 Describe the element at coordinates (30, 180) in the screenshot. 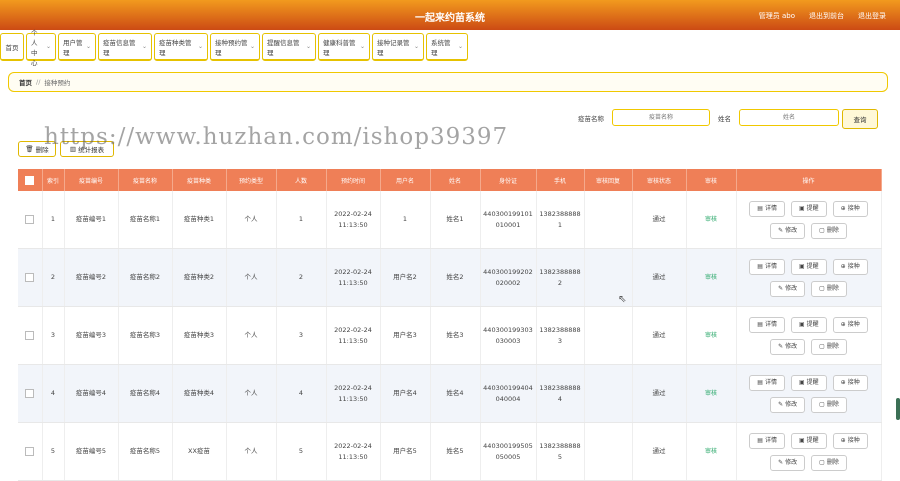

I see `select-all-checkbox` at that location.